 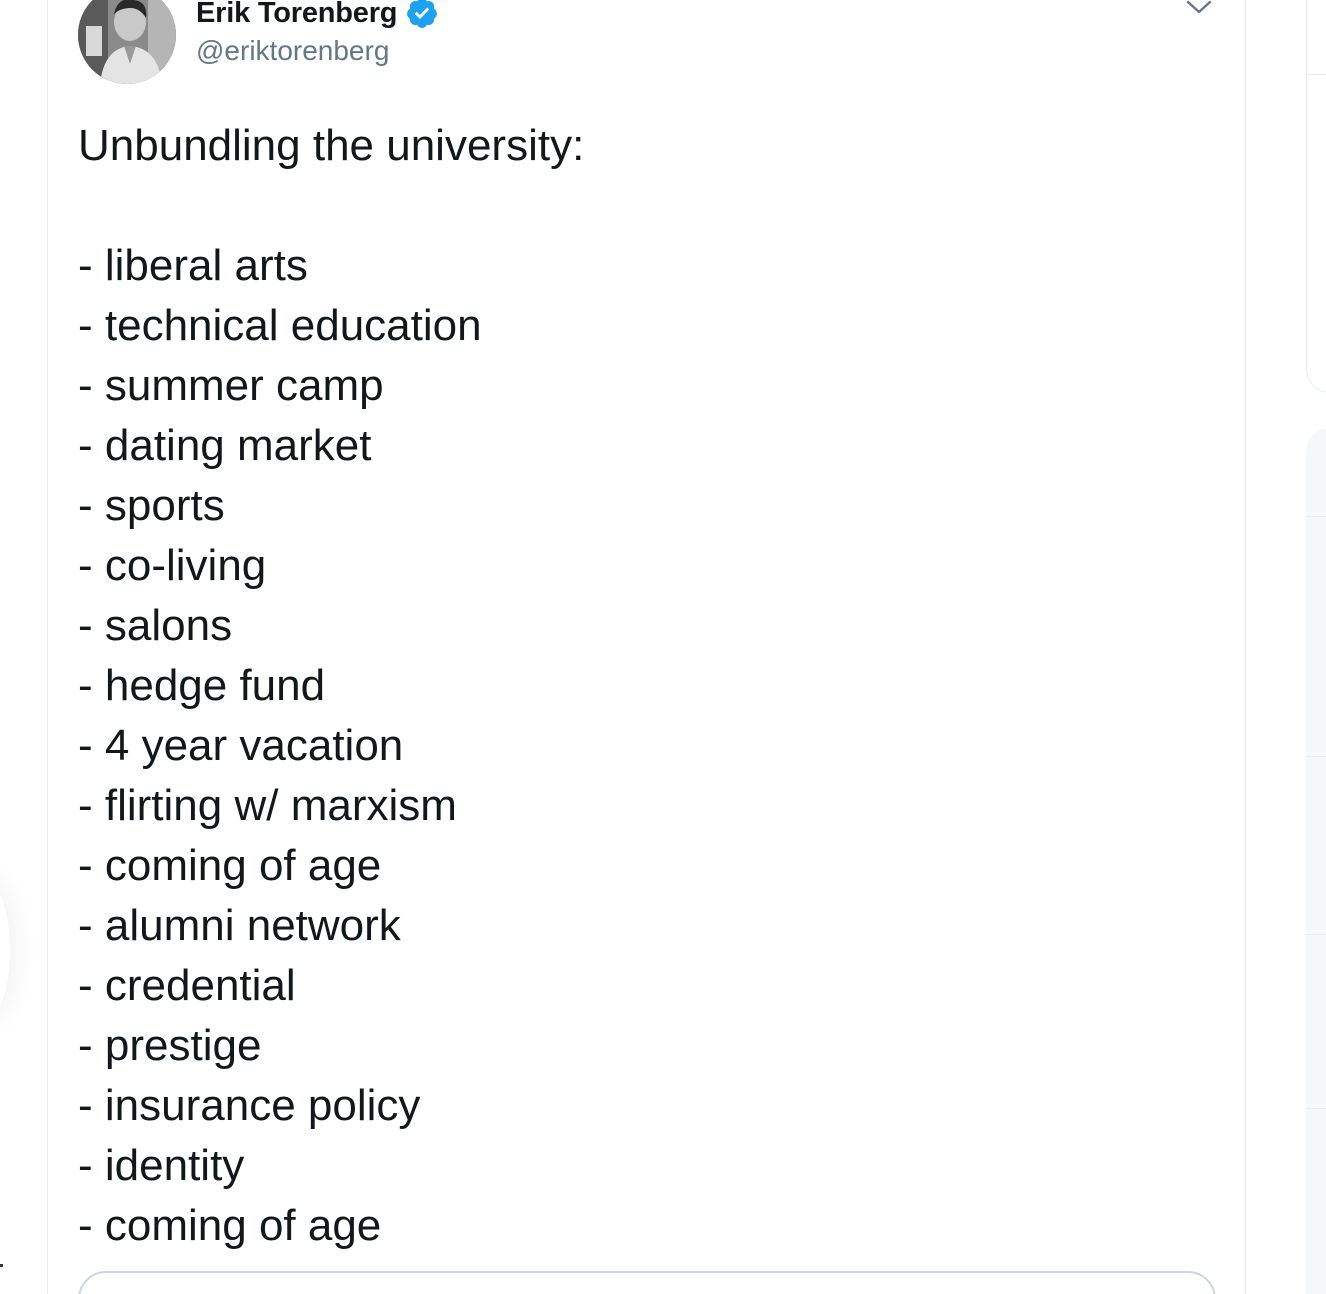 I want to click on tweet-list-item: - credential, so click(x=187, y=985).